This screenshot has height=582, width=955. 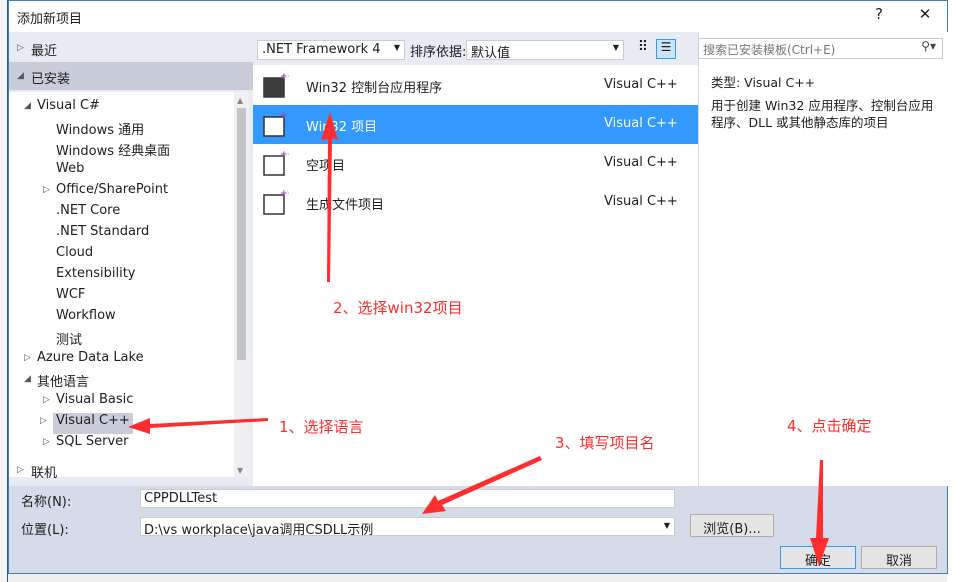 What do you see at coordinates (925, 16) in the screenshot?
I see `close-button: ✕` at bounding box center [925, 16].